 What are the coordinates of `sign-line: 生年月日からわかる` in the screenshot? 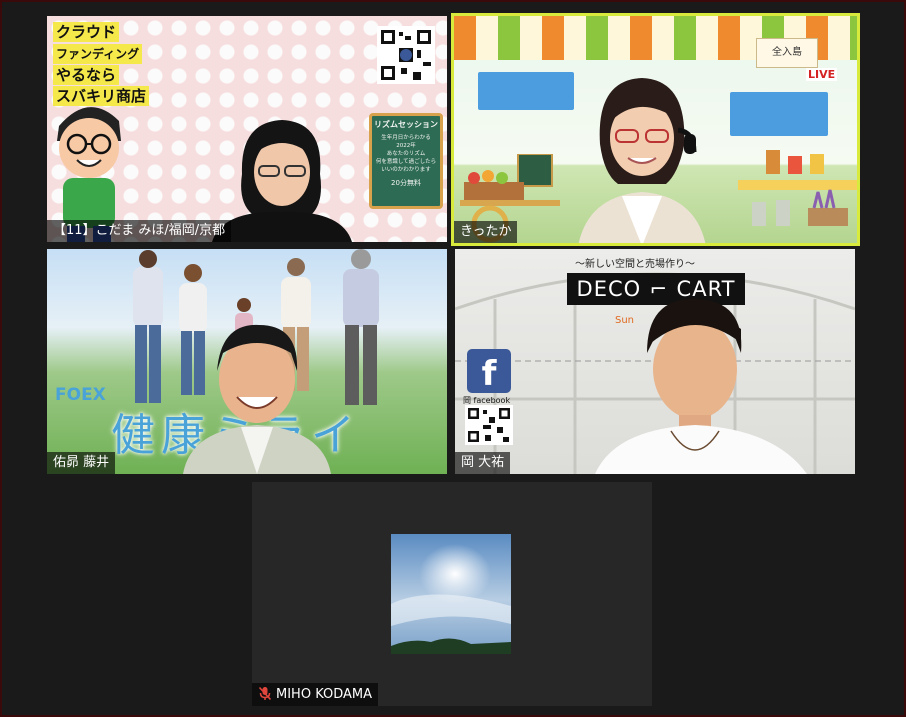 It's located at (406, 138).